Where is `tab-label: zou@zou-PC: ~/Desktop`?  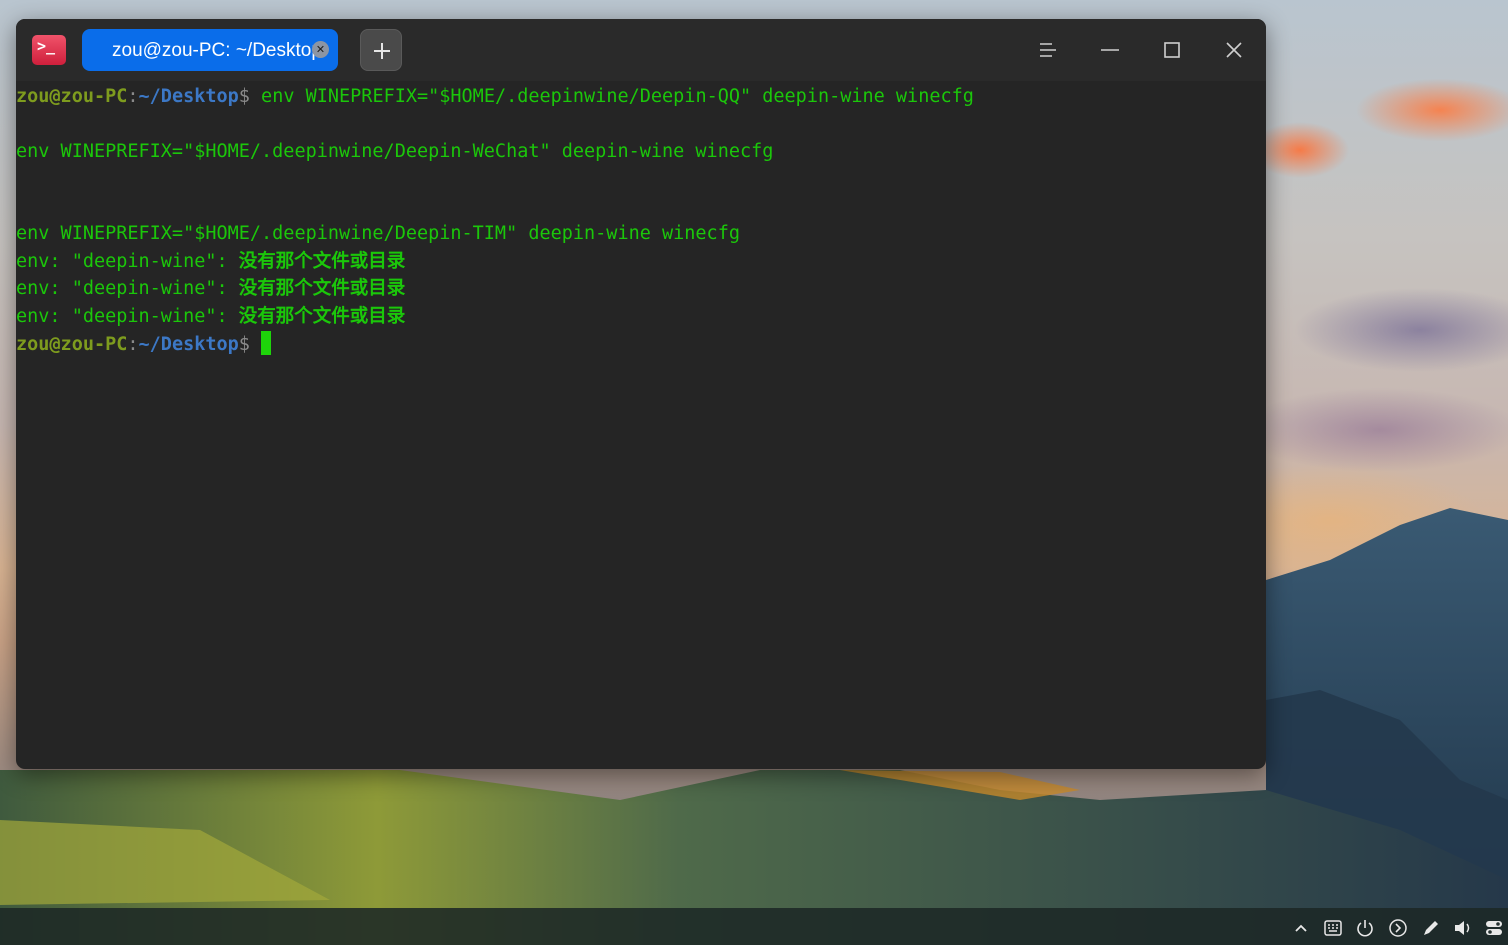 tab-label: zou@zou-PC: ~/Desktop is located at coordinates (217, 50).